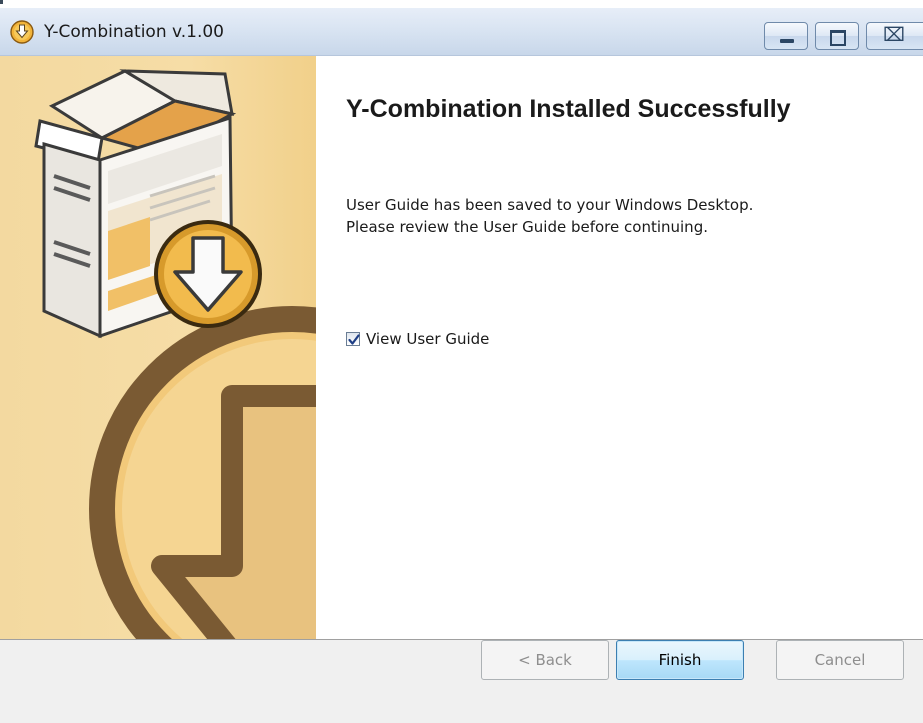 This screenshot has width=923, height=723. I want to click on page-title: Y-Combination Installed Successfully, so click(568, 109).